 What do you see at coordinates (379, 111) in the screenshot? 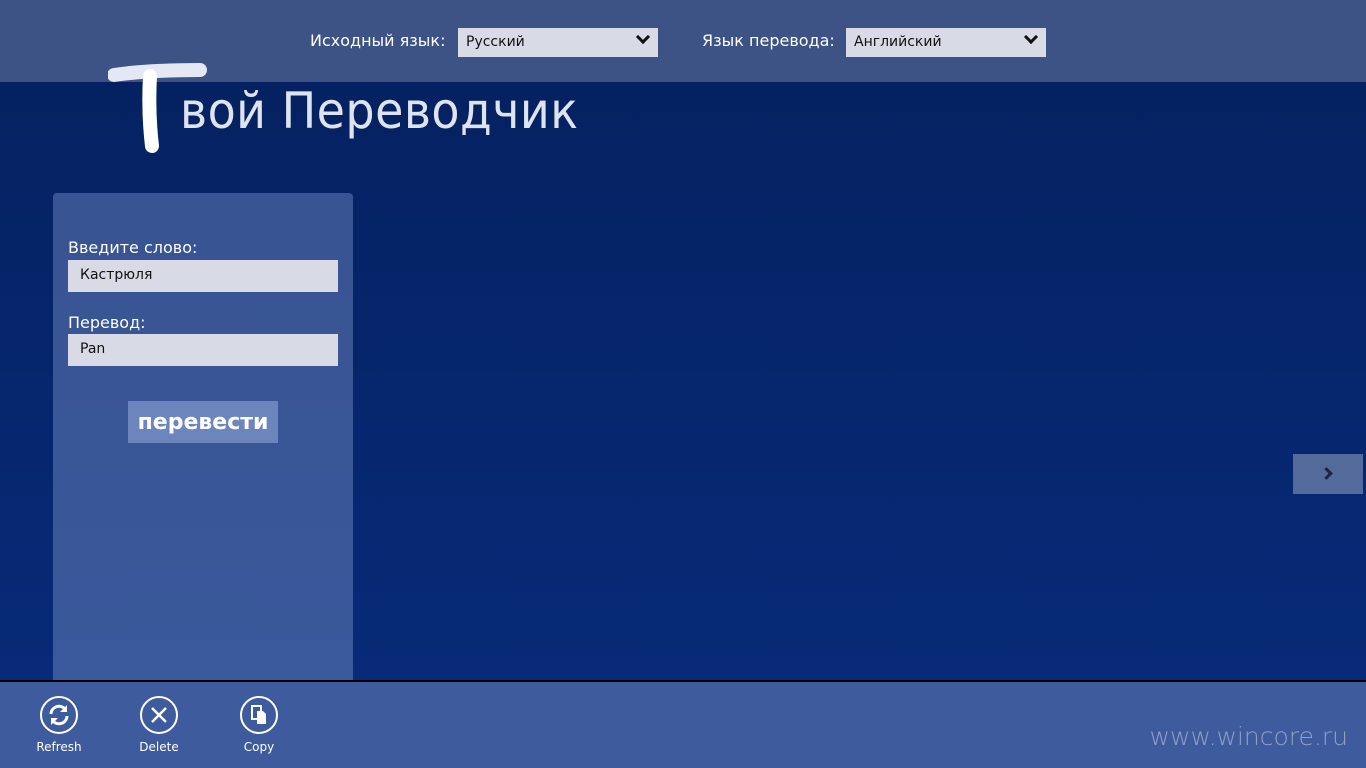
I see `app-title: вой Переводчик` at bounding box center [379, 111].